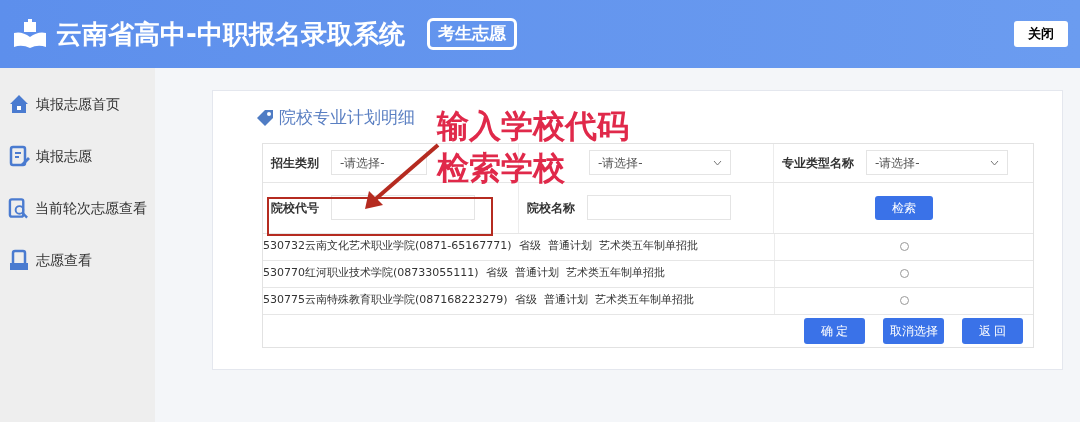  I want to click on result-text: 530775云南特殊教育职业学院(087168223279) 省级 普通计划 艺术类五年制单招批, so click(479, 300).